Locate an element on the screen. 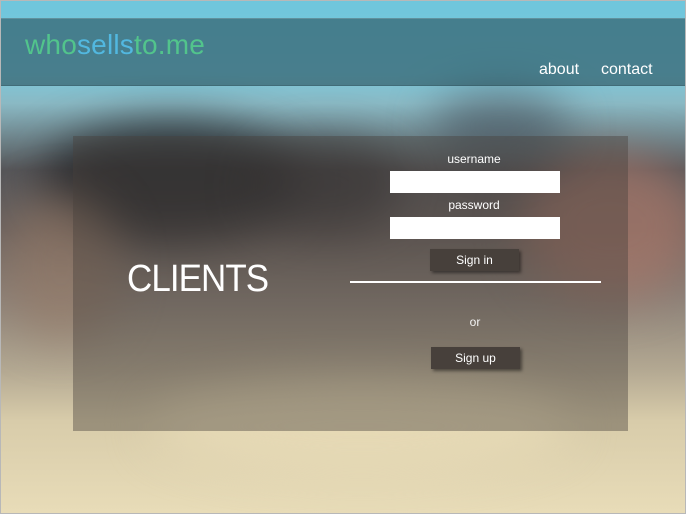 Image resolution: width=686 pixels, height=514 pixels. username-label: username is located at coordinates (474, 159).